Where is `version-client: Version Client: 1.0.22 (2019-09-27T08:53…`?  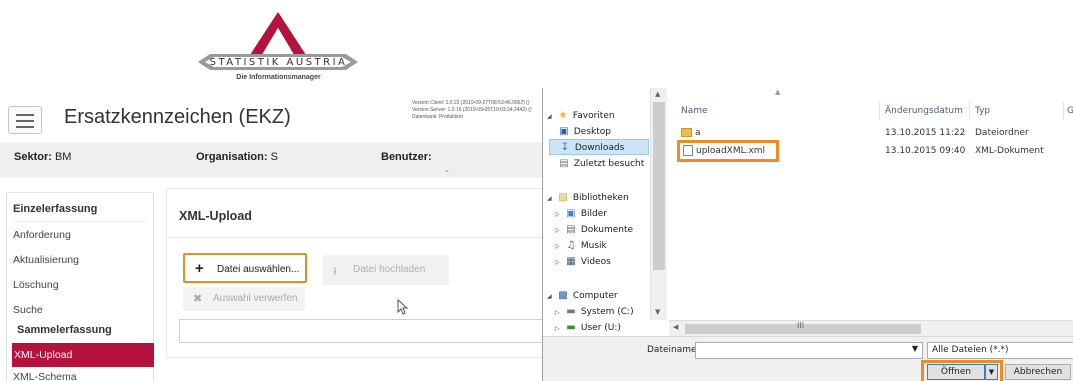
version-client: Version Client: 1.0.22 (2019-09-27T08:53… is located at coordinates (471, 103).